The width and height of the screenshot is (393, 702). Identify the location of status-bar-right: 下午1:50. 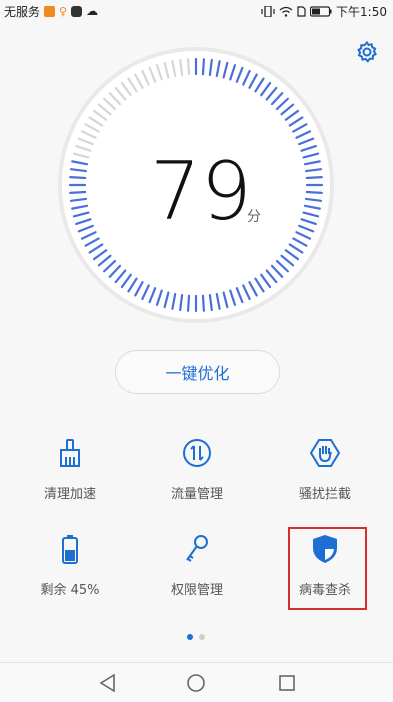
(324, 11).